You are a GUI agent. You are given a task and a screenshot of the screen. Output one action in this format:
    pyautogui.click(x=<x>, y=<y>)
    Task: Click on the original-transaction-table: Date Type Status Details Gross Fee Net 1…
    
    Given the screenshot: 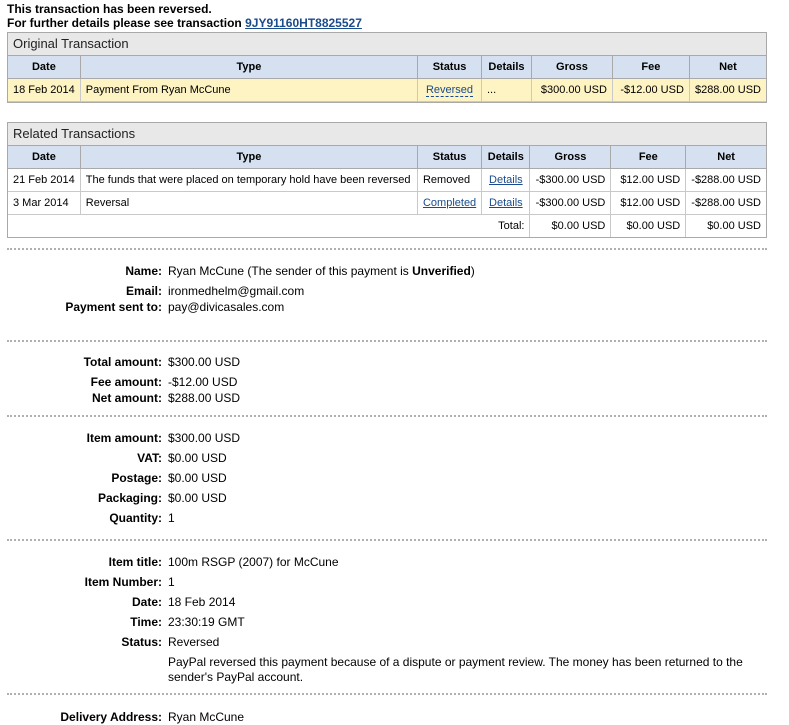 What is the action you would take?
    pyautogui.click(x=387, y=79)
    